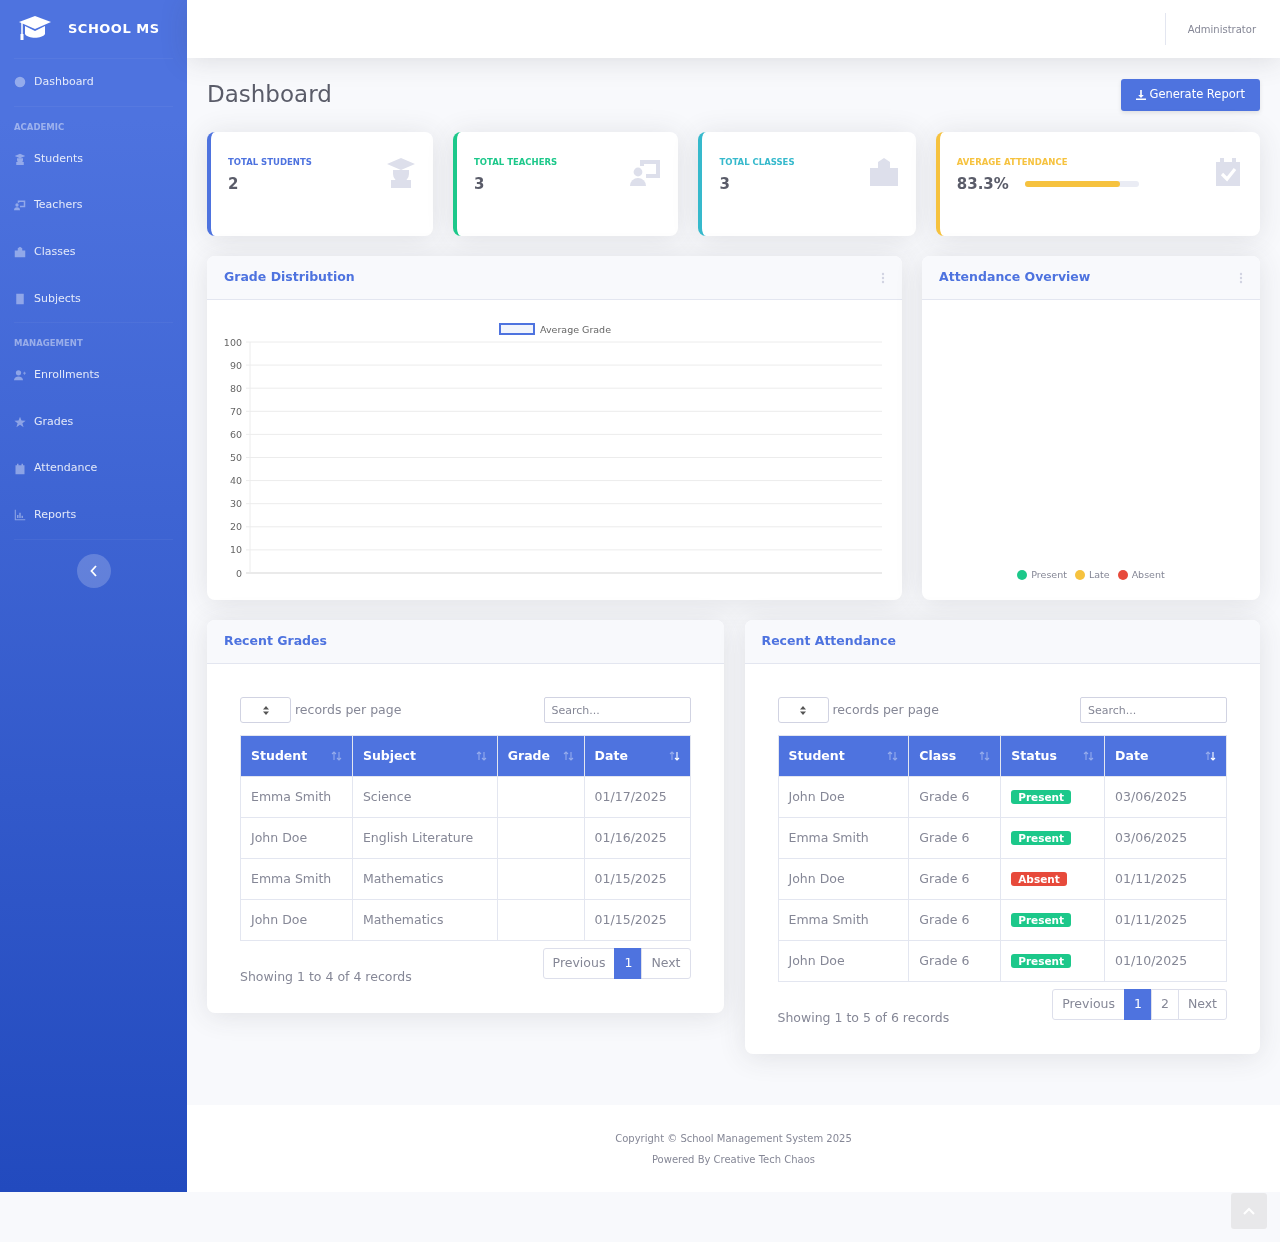  Describe the element at coordinates (93, 468) in the screenshot. I see `nav-link: Attendance` at that location.